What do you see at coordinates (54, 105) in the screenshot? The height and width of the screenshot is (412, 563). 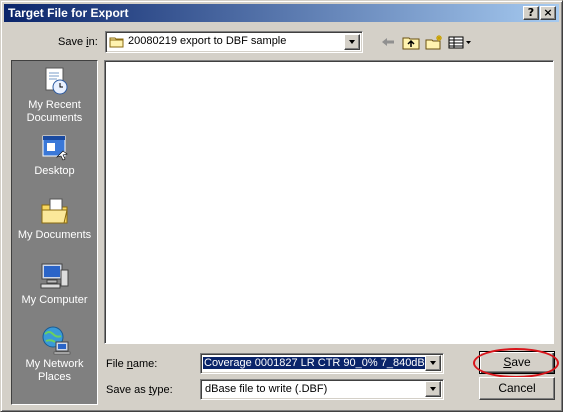 I see `place-label: My Recent` at bounding box center [54, 105].